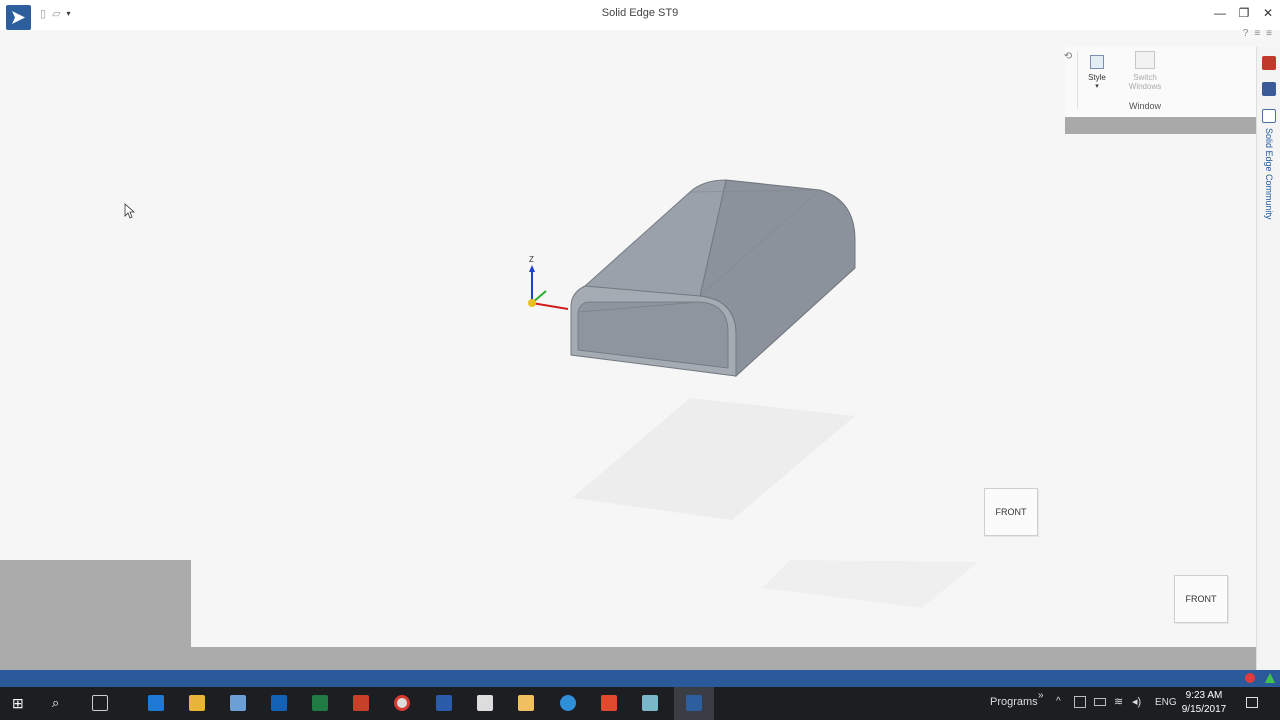 The height and width of the screenshot is (720, 1280). What do you see at coordinates (279, 703) in the screenshot?
I see `outlook-icon` at bounding box center [279, 703].